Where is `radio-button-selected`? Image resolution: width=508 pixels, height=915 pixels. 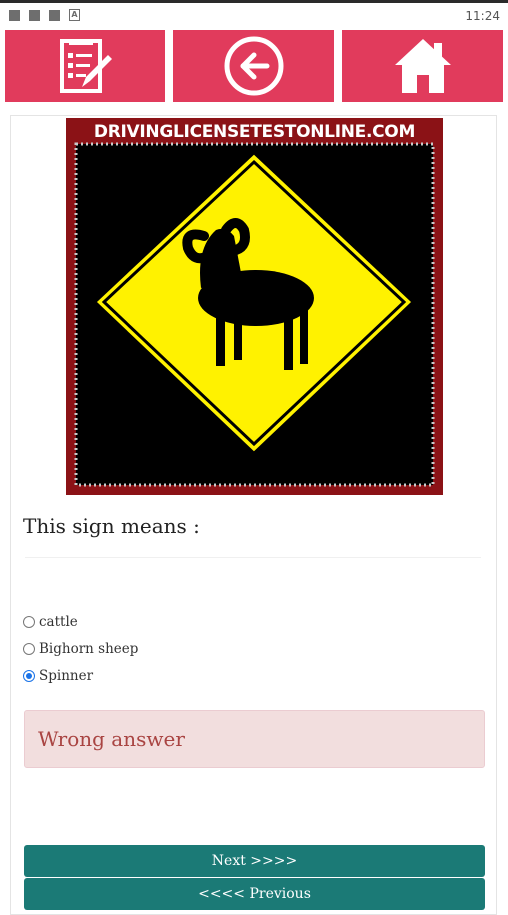 radio-button-selected is located at coordinates (29, 676).